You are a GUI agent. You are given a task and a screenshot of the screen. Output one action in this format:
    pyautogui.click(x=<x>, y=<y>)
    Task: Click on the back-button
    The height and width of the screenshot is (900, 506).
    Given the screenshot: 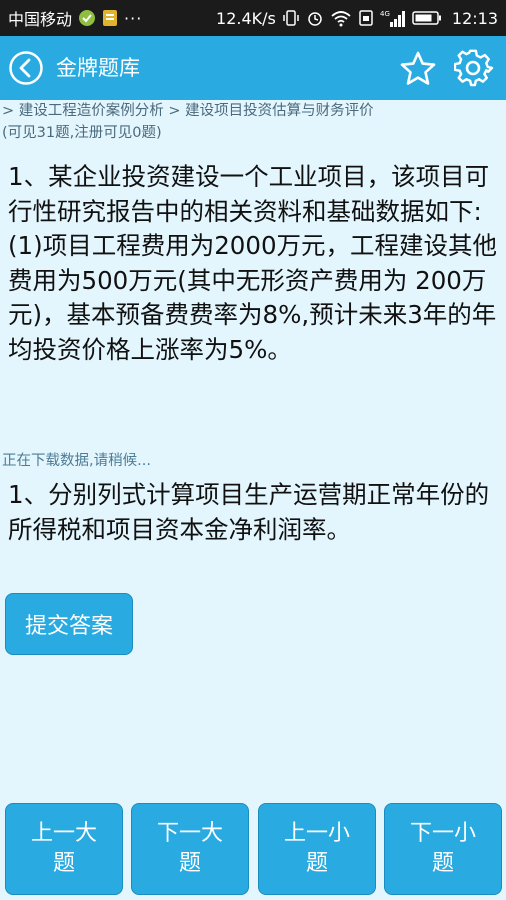 What is the action you would take?
    pyautogui.click(x=26, y=68)
    